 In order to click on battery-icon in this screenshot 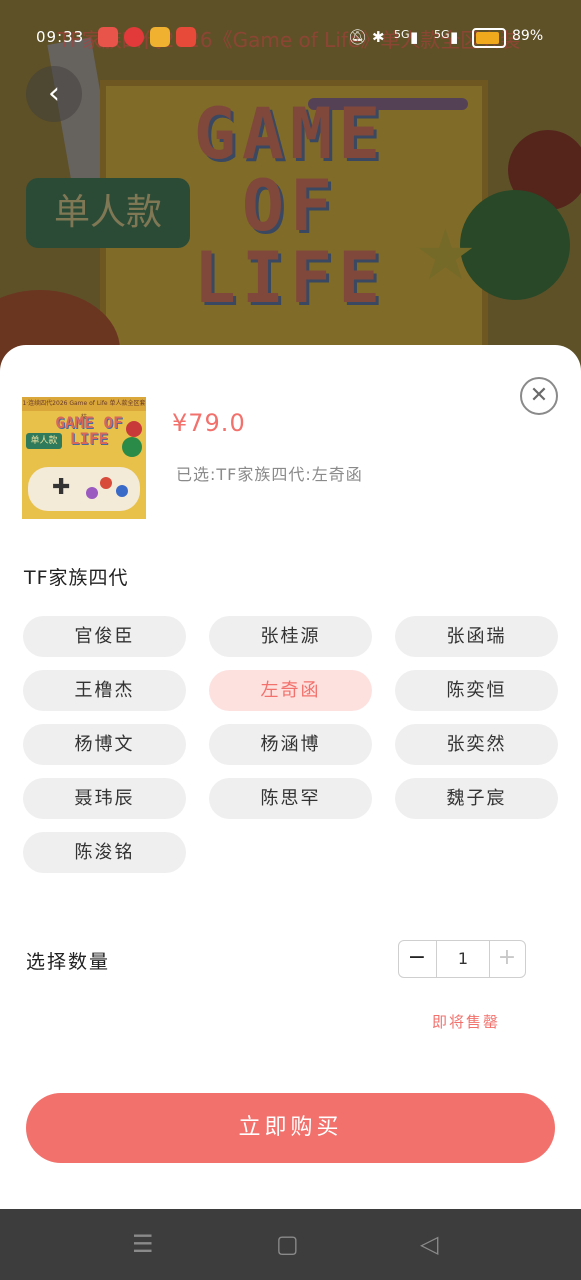, I will do `click(489, 38)`.